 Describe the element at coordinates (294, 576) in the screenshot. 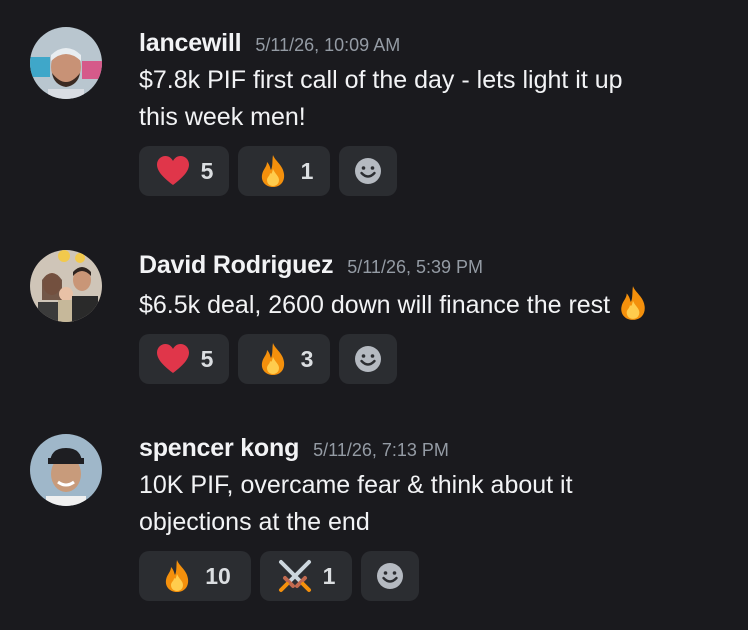

I see `crossed-swords-icon` at that location.